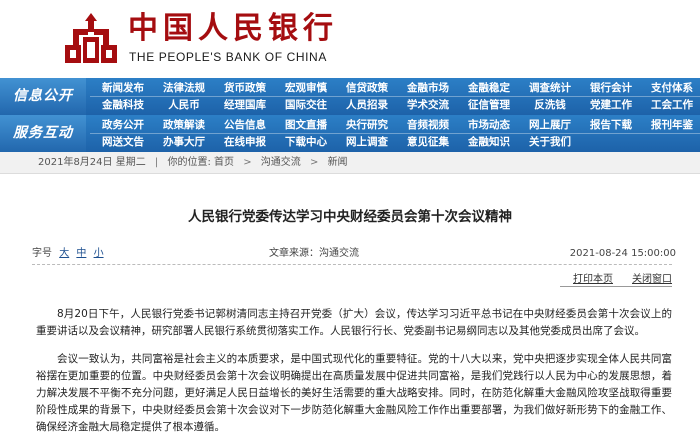 This screenshot has width=700, height=447. What do you see at coordinates (123, 125) in the screenshot?
I see `nav-item: 政务公开` at bounding box center [123, 125].